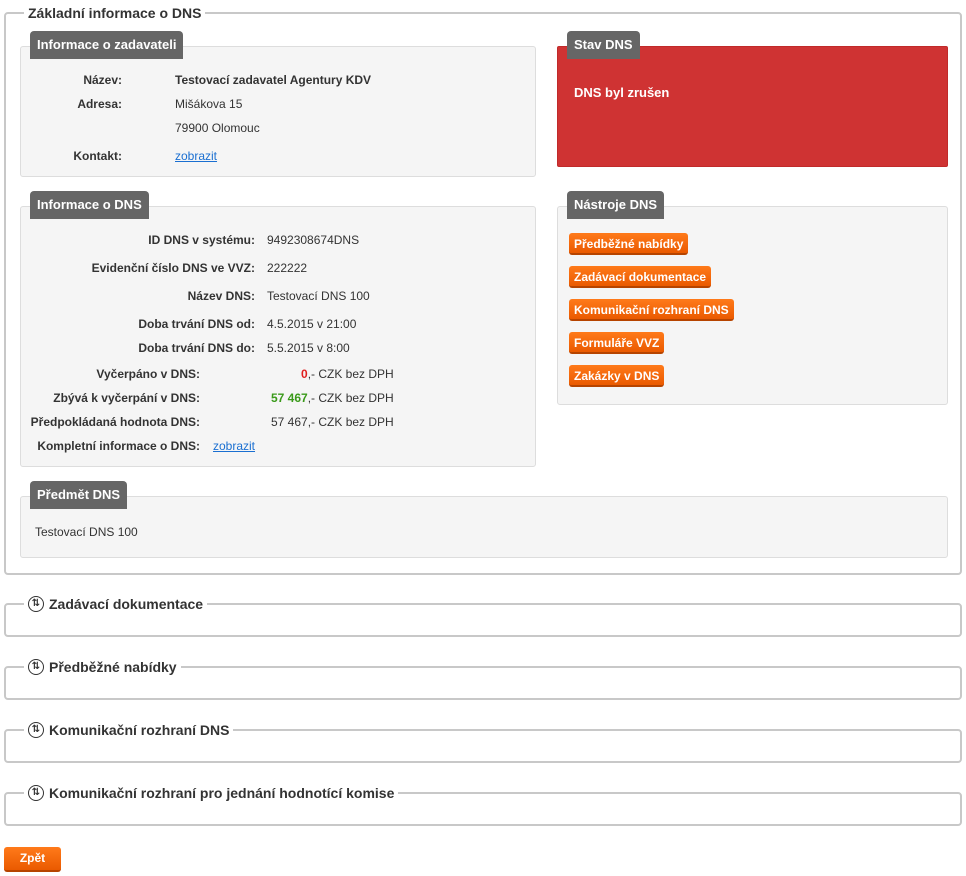  What do you see at coordinates (148, 374) in the screenshot?
I see `dns-used-label: Vyčerpáno v DNS:` at bounding box center [148, 374].